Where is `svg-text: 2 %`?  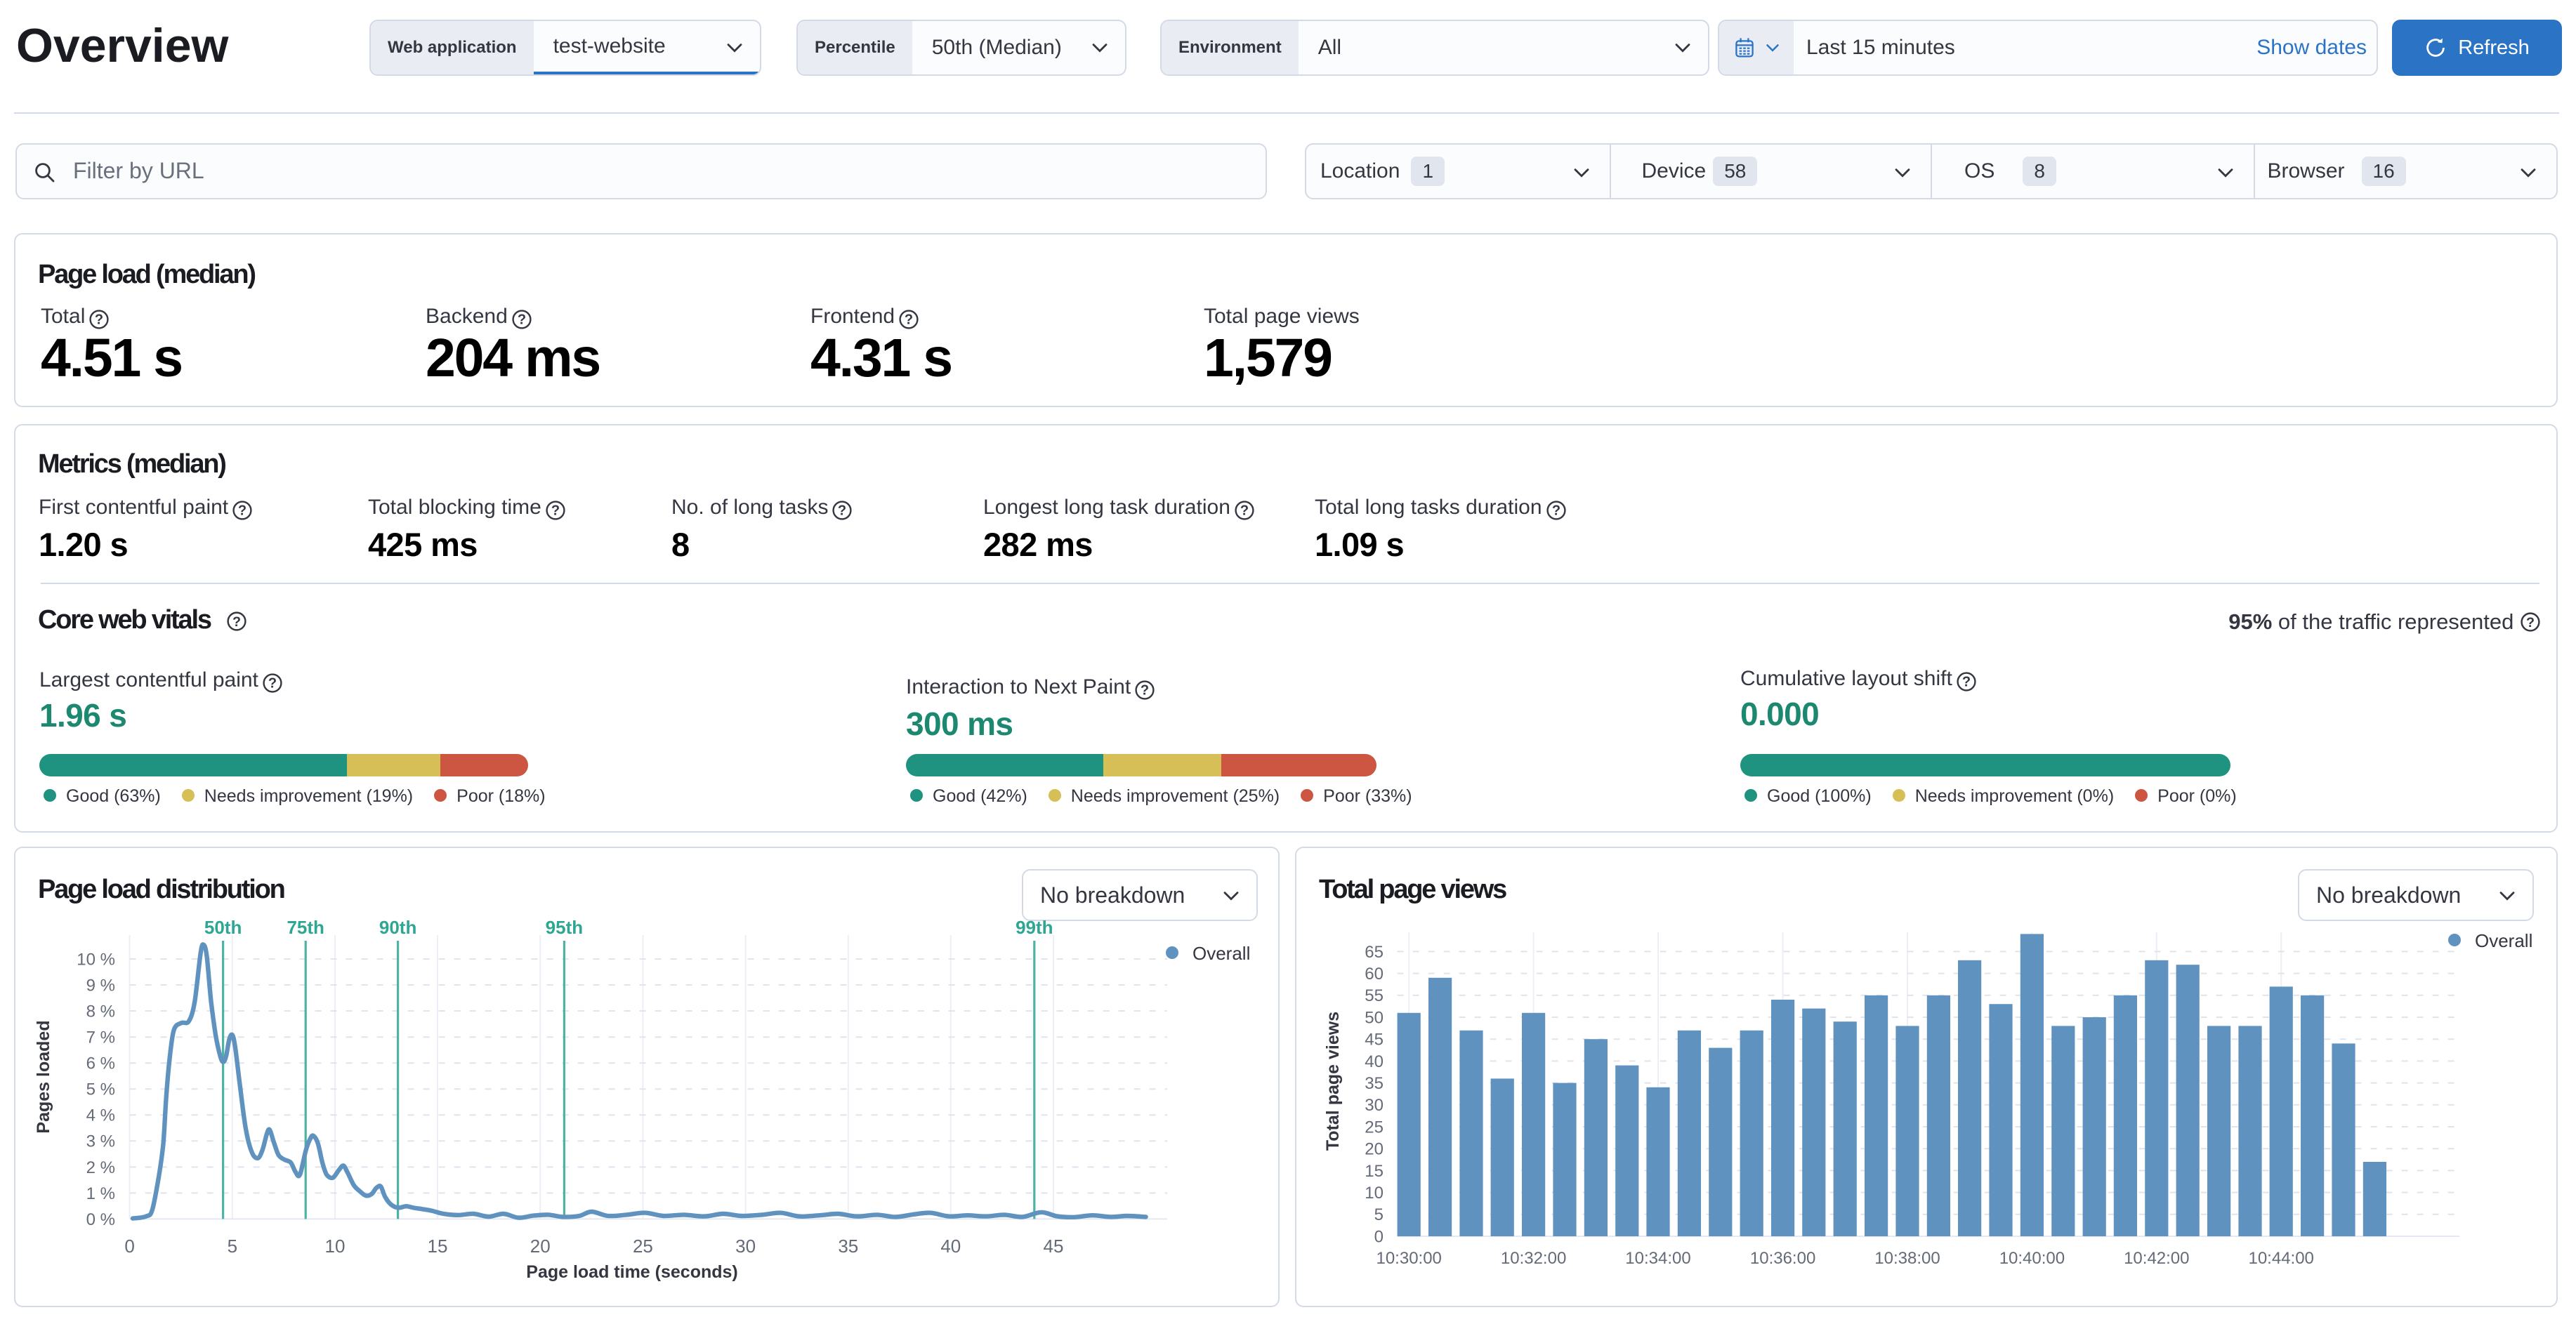
svg-text: 2 % is located at coordinates (100, 1167).